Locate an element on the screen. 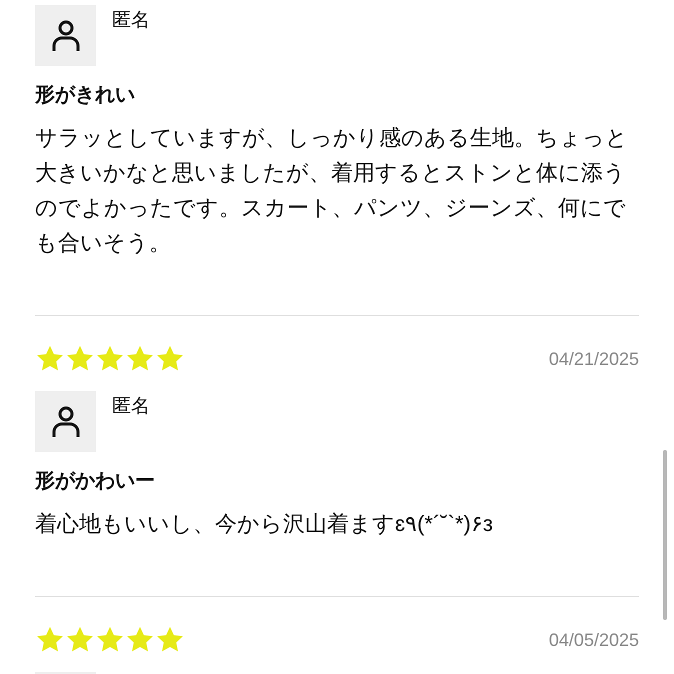  review-text: 着心地もいいし、今から沢山着ますɛ٩(*´˘`*)۶з is located at coordinates (264, 524).